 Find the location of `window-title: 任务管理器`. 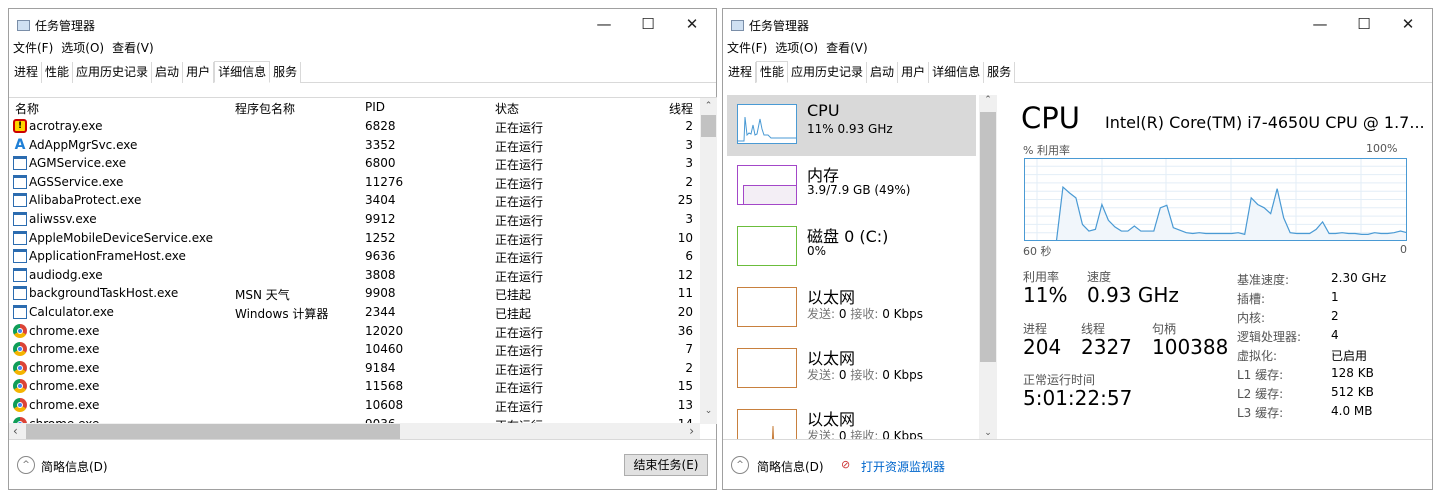

window-title: 任务管理器 is located at coordinates (779, 25).